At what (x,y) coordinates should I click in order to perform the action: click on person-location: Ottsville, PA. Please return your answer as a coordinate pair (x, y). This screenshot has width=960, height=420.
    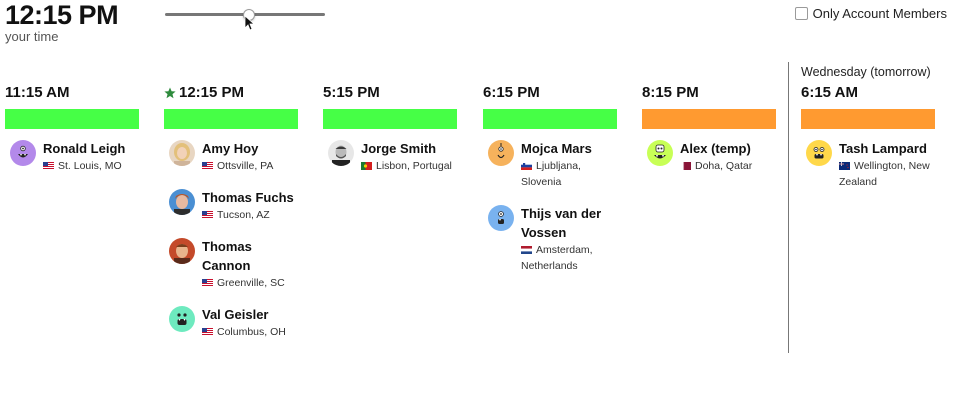
    Looking at the image, I should click on (250, 166).